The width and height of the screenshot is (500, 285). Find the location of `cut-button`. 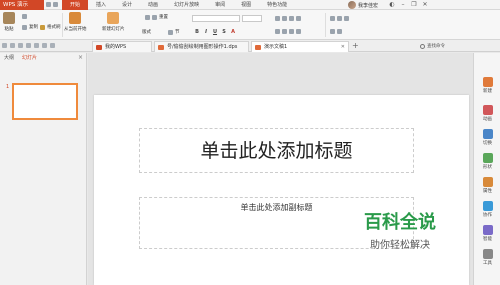

cut-button is located at coordinates (24, 16).